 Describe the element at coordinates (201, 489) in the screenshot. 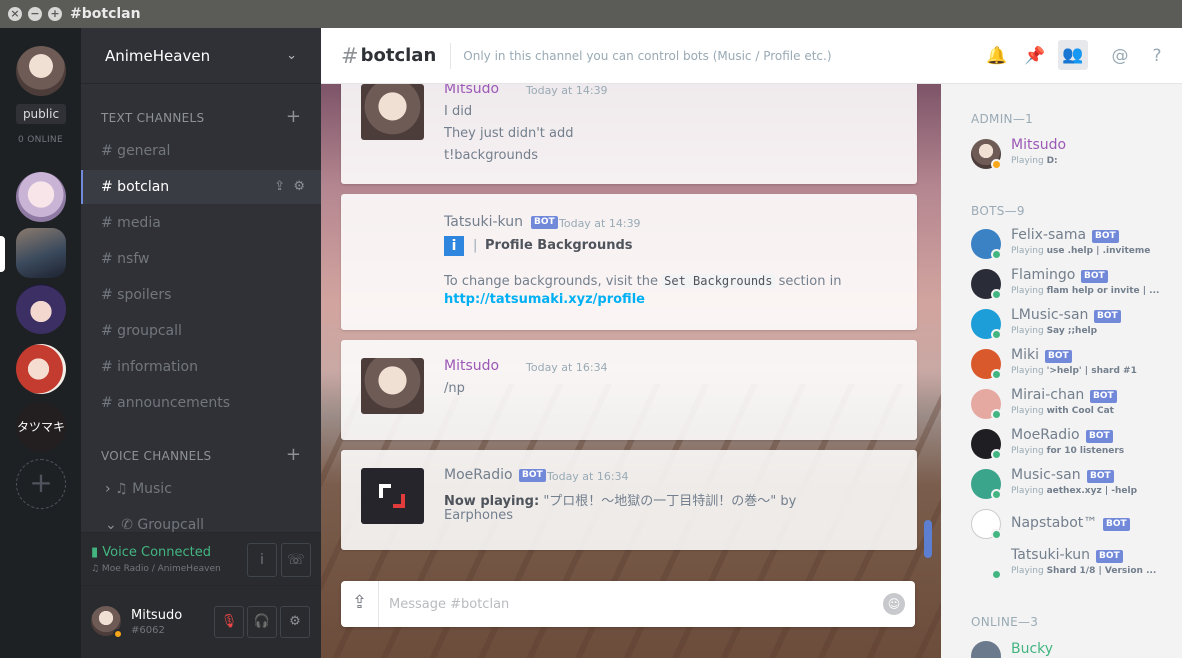

I see `voice-channel-music: › ♫ Music` at that location.